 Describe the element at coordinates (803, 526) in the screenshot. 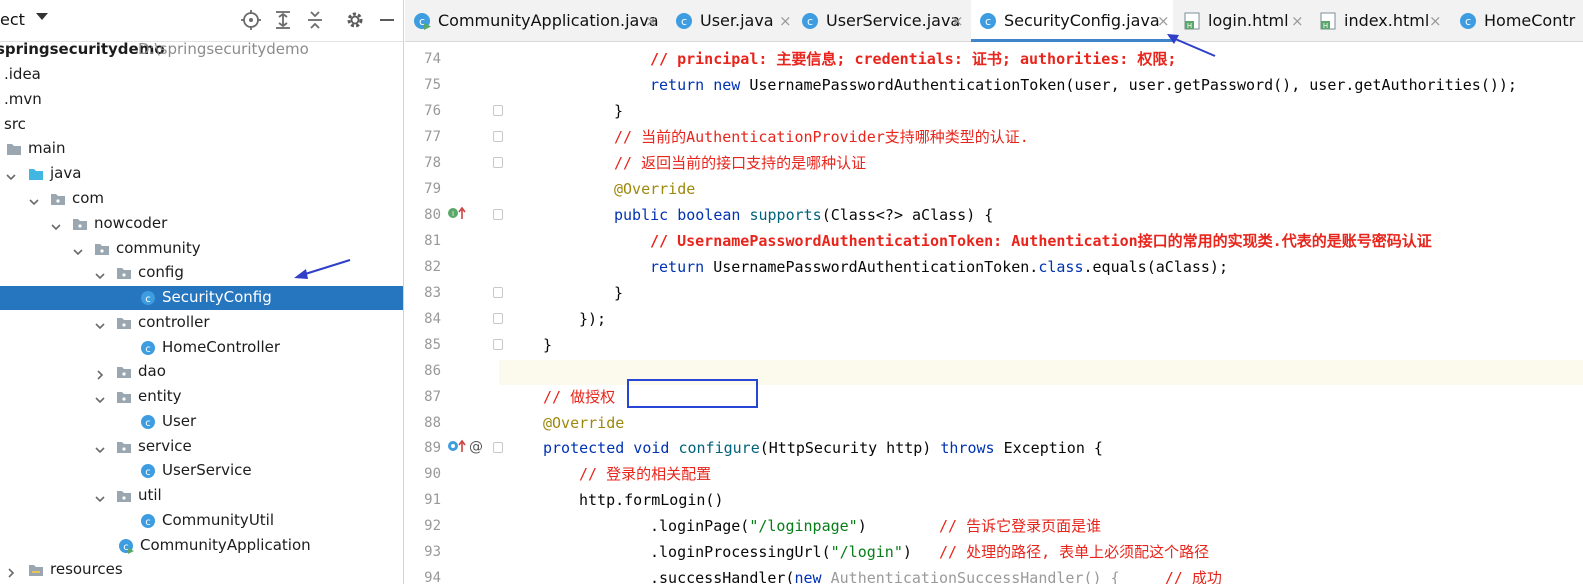

I see `string-literal: "/loginpage"` at that location.